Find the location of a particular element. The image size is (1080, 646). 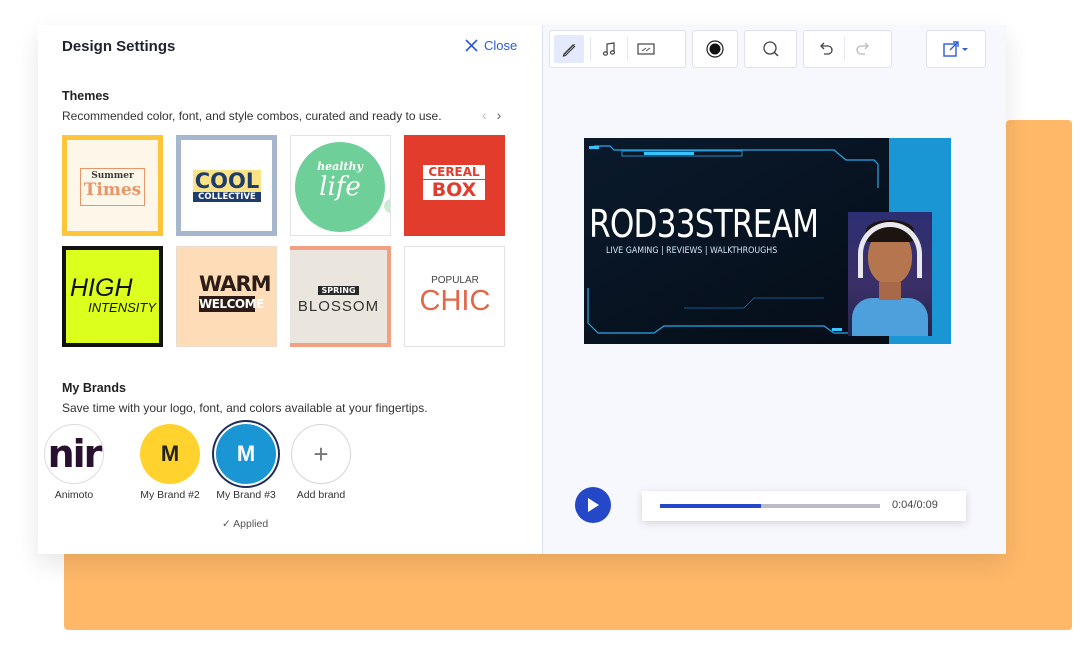

playback-bar: 0:04/0:09 is located at coordinates (804, 506).